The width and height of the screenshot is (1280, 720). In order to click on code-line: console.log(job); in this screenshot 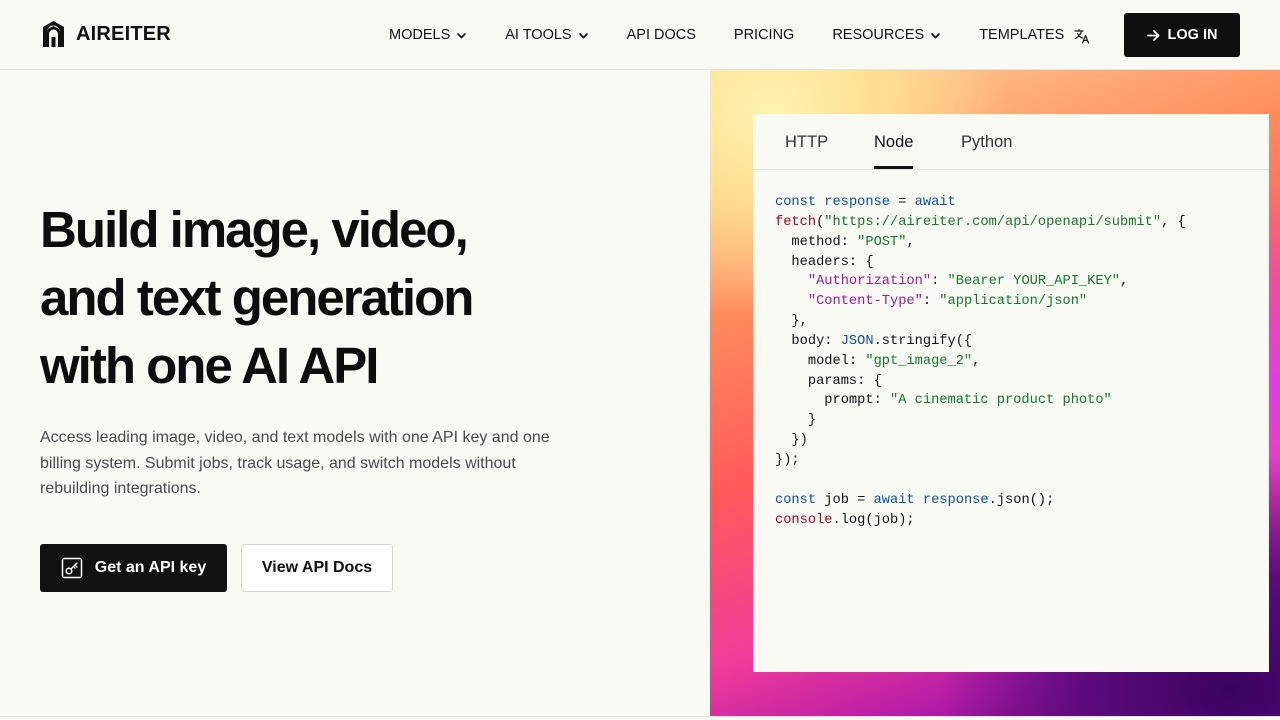, I will do `click(980, 521)`.